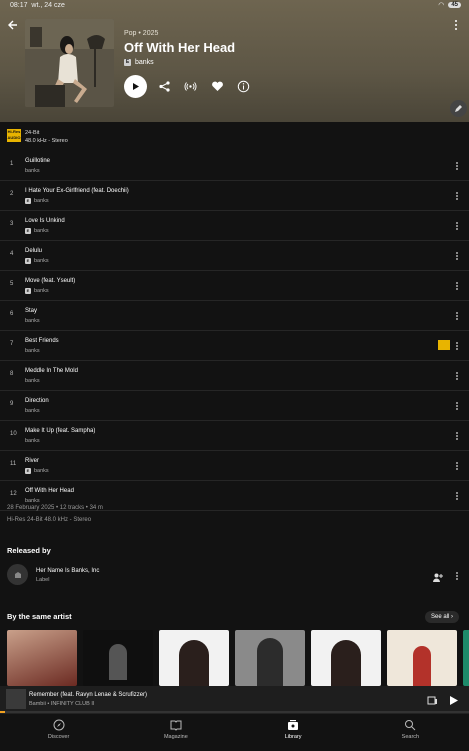 Image resolution: width=469 pixels, height=751 pixels. Describe the element at coordinates (13, 434) in the screenshot. I see `track-number: 10` at that location.